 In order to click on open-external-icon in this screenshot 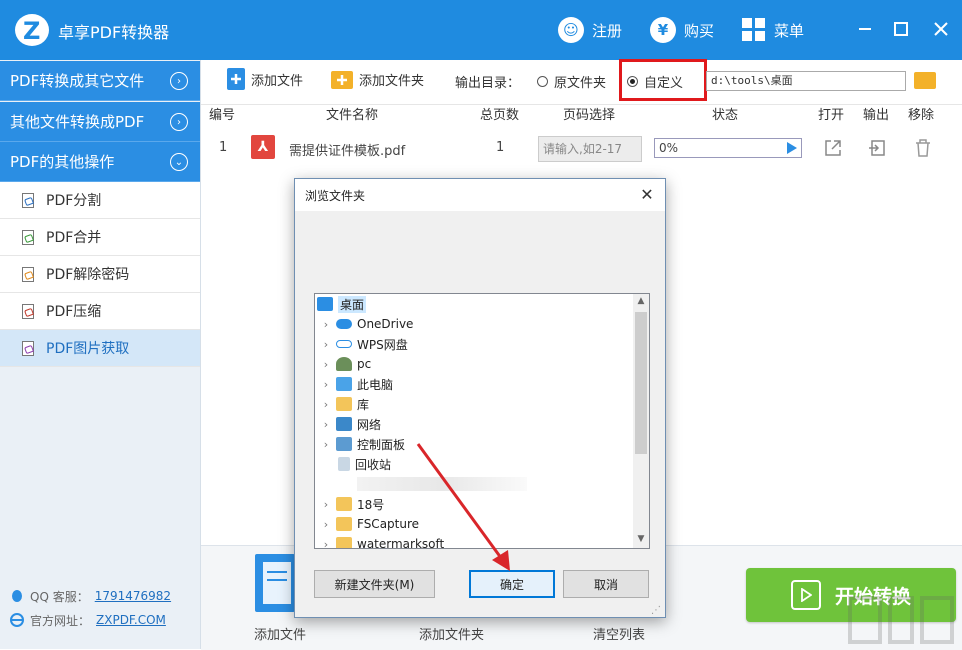, I will do `click(833, 148)`.